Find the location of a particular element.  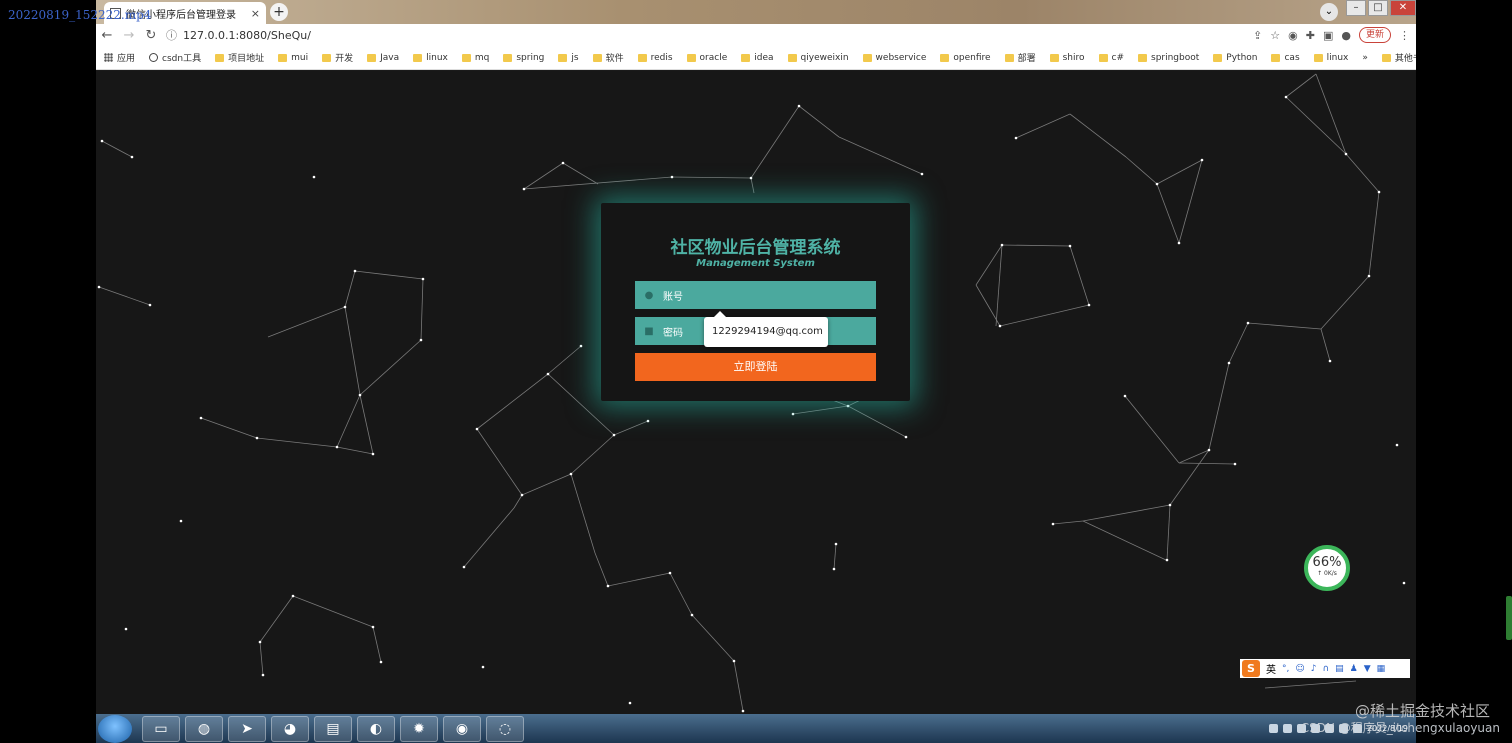

chat-bubble-icon: ◌ is located at coordinates (505, 728).